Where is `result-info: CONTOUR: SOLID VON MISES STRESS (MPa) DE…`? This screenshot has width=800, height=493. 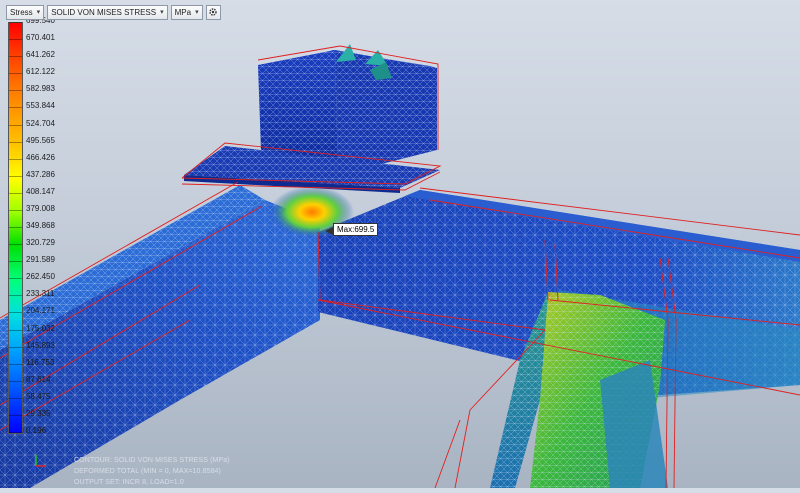 result-info: CONTOUR: SOLID VON MISES STRESS (MPa) DE… is located at coordinates (152, 471).